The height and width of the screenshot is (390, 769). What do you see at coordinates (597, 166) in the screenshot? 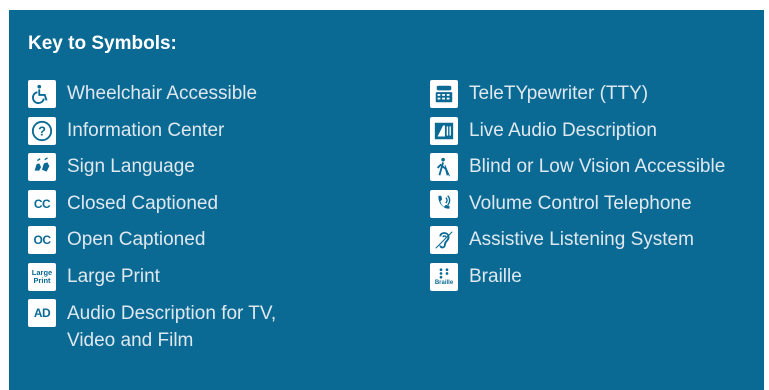
I see `symbol-label: Blind or Low Vision Accessible` at bounding box center [597, 166].